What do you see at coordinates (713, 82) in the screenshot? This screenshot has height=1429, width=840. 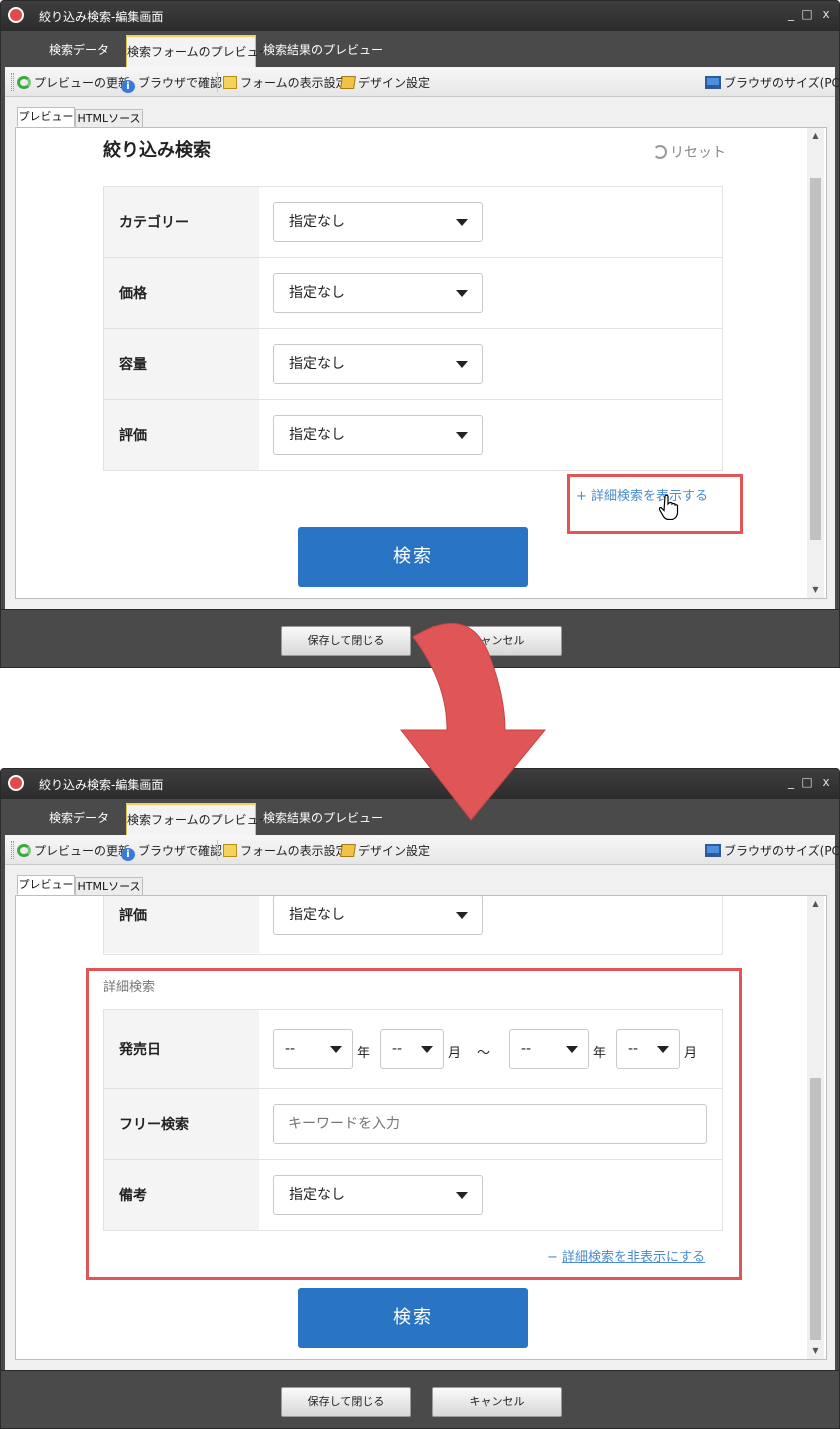 I see `monitor-icon` at bounding box center [713, 82].